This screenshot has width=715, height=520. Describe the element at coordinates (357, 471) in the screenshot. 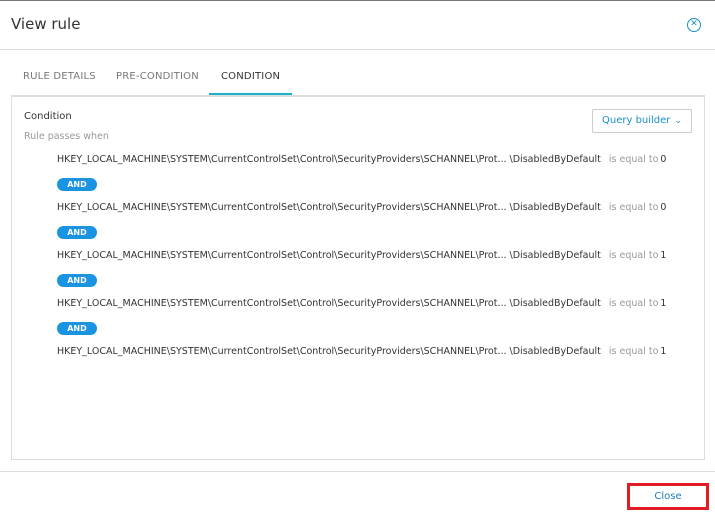

I see `footer-divider` at that location.